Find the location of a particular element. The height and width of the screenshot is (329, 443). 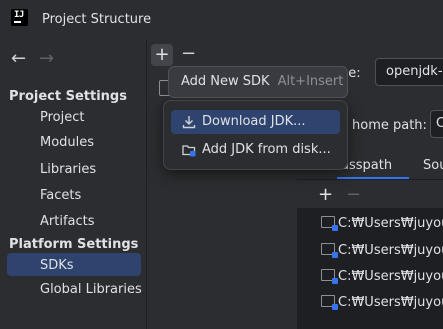

intellij-logo-icon: IJ is located at coordinates (19, 17).